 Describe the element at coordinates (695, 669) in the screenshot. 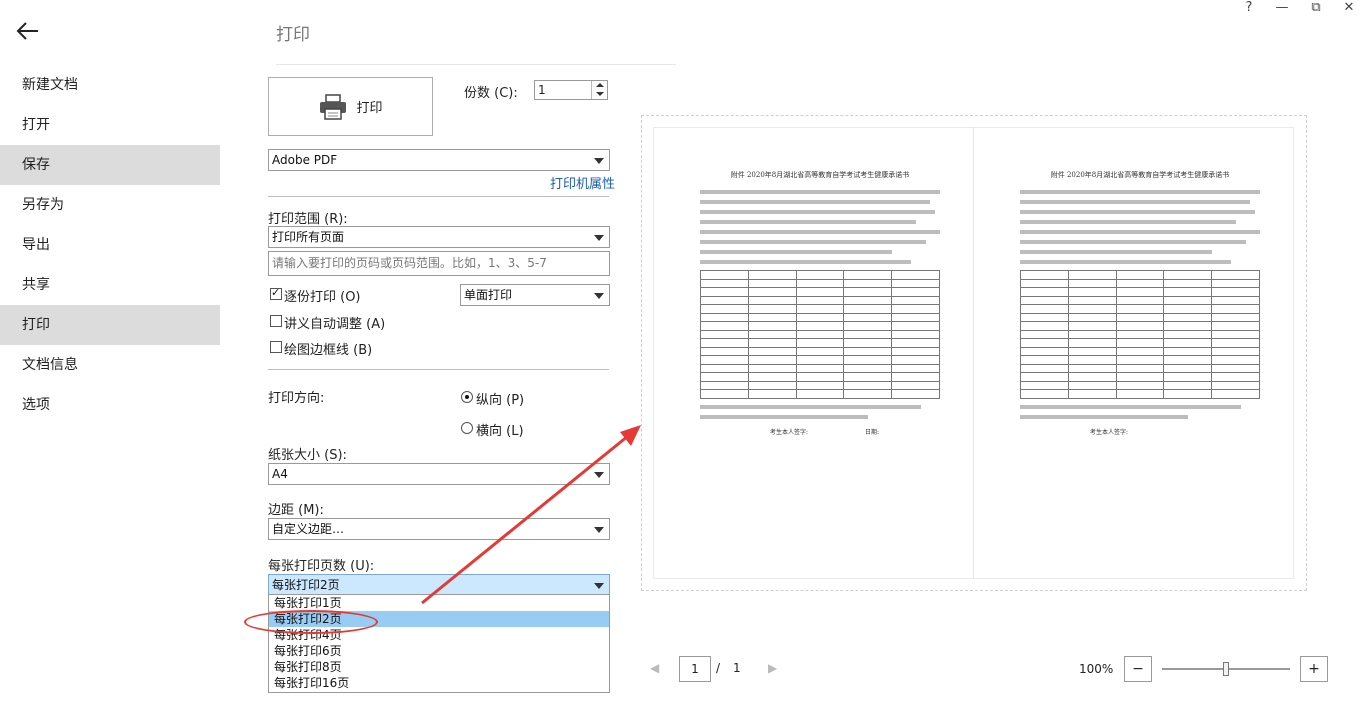

I see `page-number-input: 1` at that location.